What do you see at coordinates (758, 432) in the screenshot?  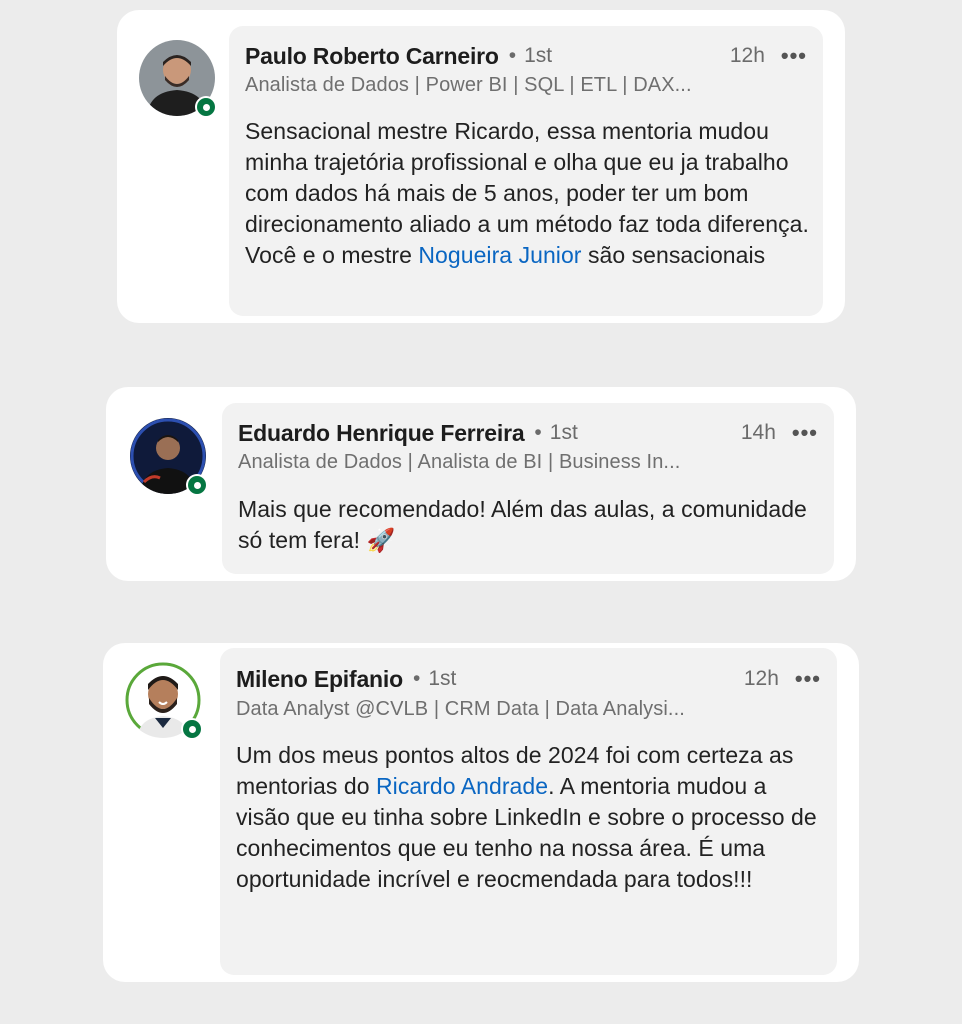 I see `comment-time: 14h` at bounding box center [758, 432].